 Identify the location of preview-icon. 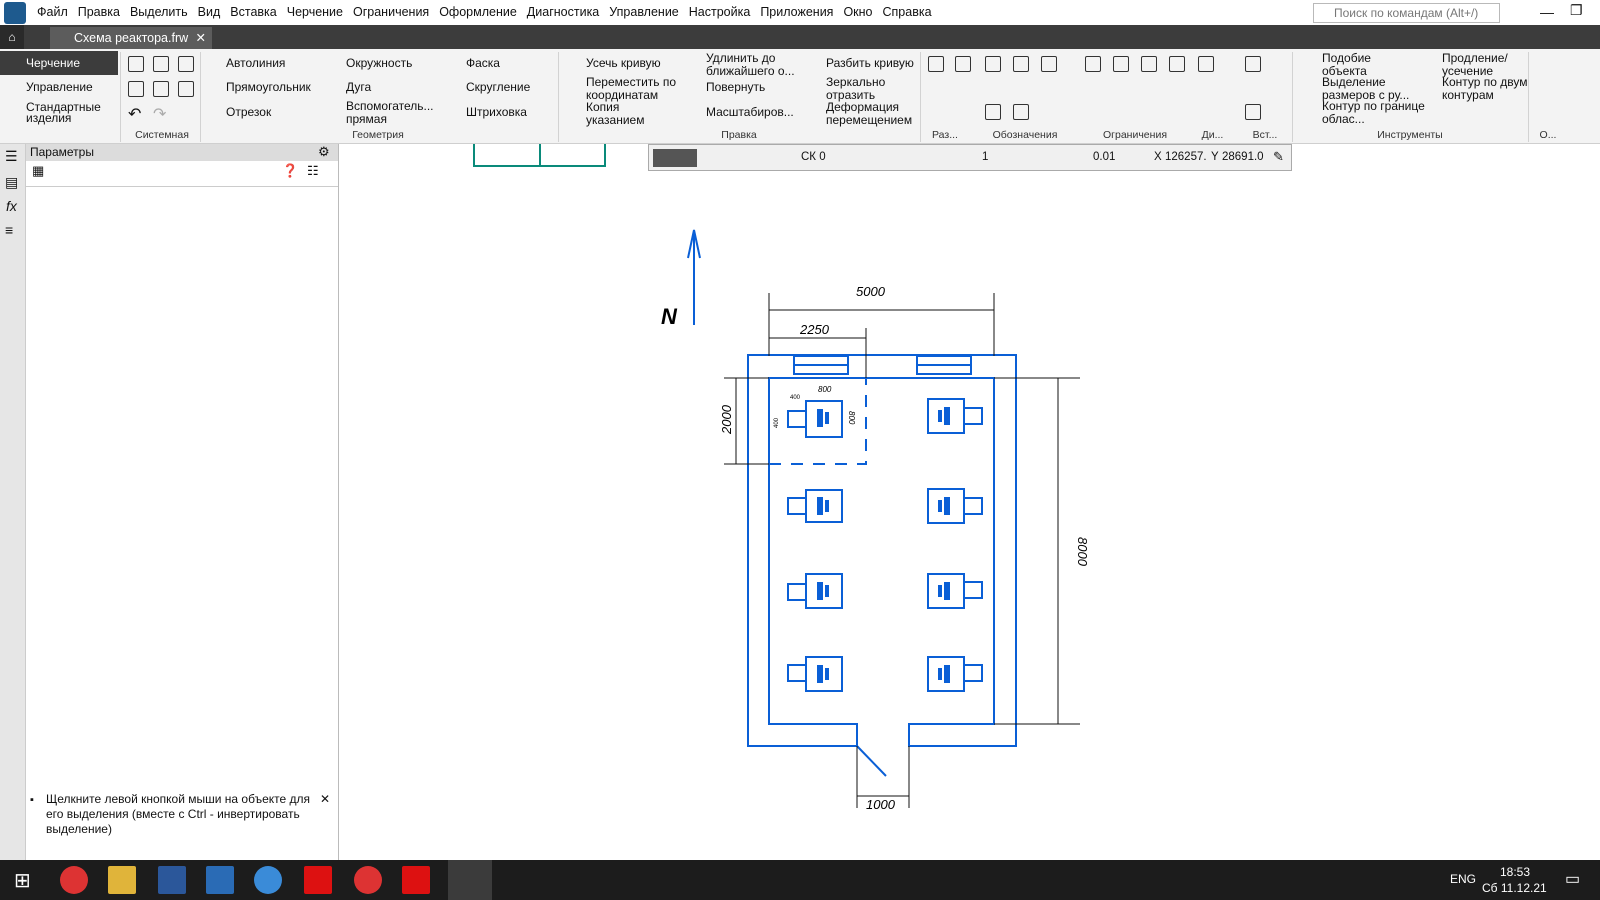
(161, 89).